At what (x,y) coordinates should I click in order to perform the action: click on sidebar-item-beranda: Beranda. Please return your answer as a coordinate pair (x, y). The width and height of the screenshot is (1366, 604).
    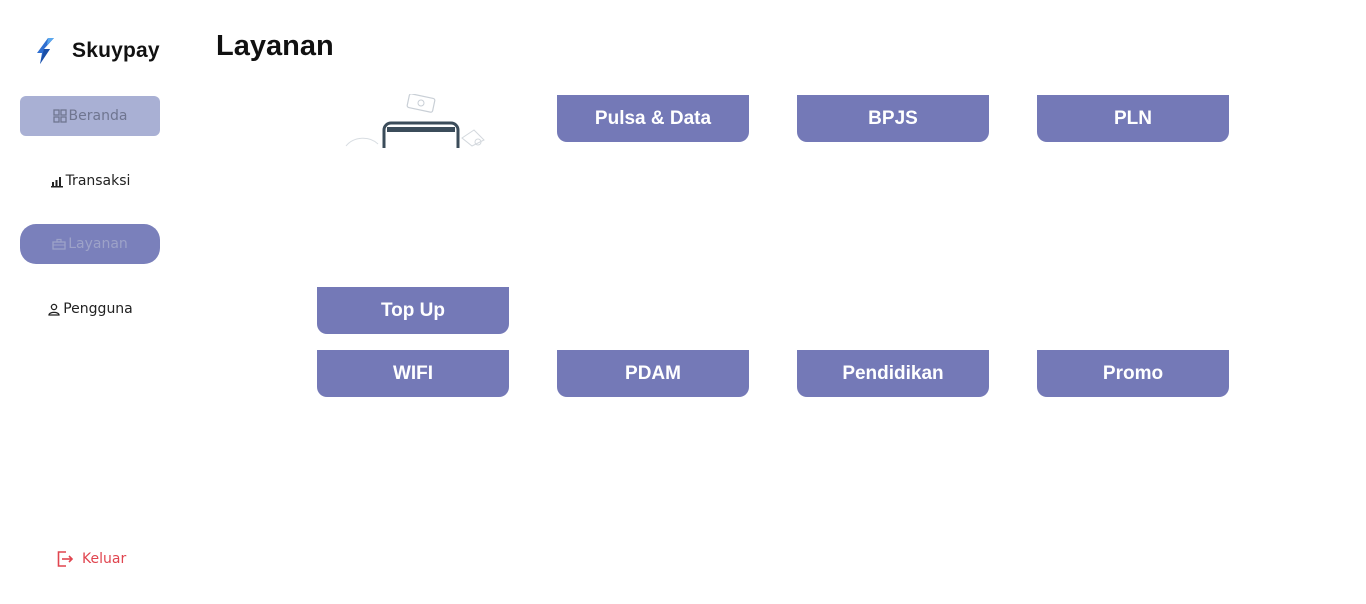
    Looking at the image, I should click on (90, 116).